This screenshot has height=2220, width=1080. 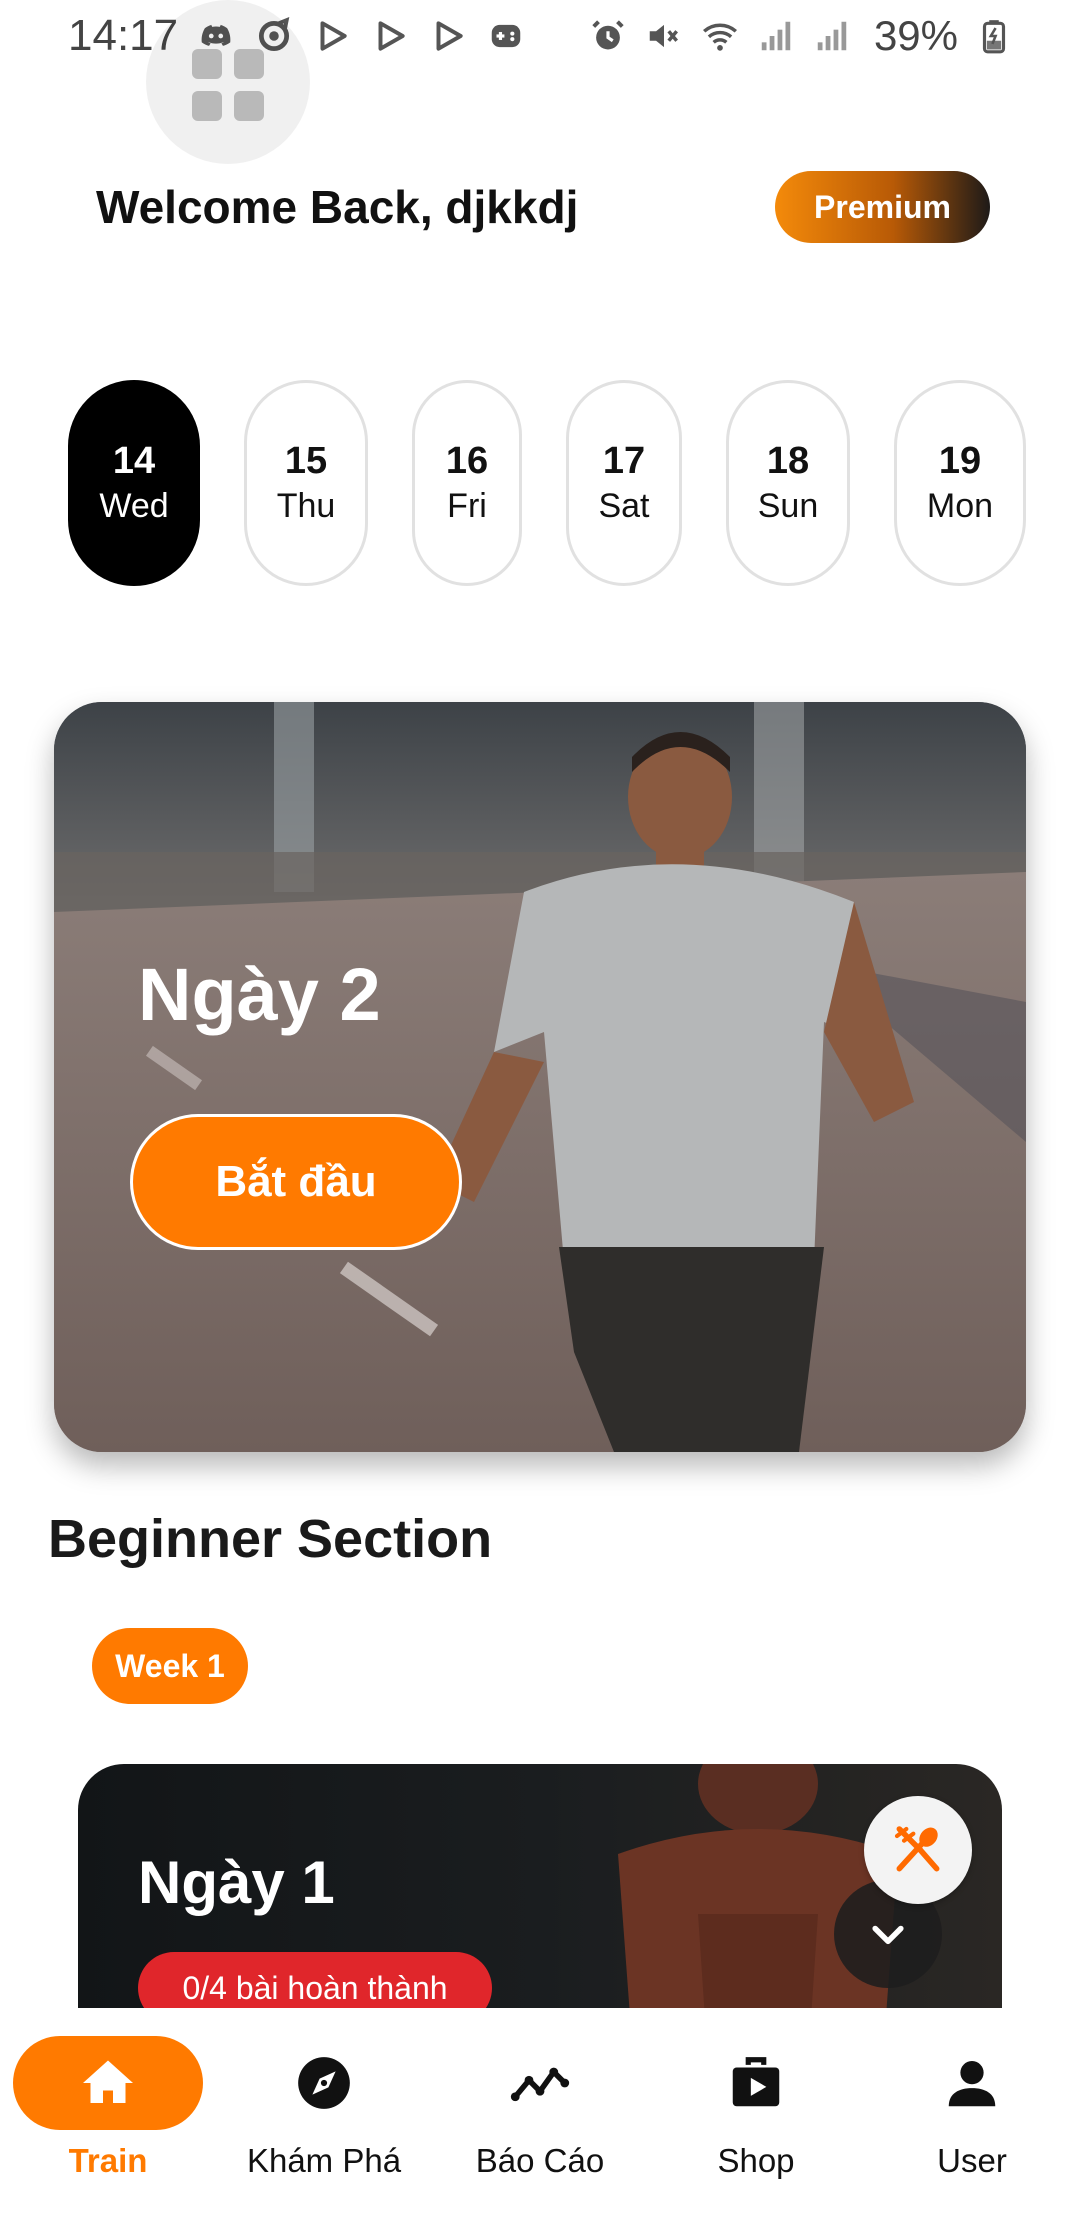 I want to click on day-number: 17, so click(x=624, y=460).